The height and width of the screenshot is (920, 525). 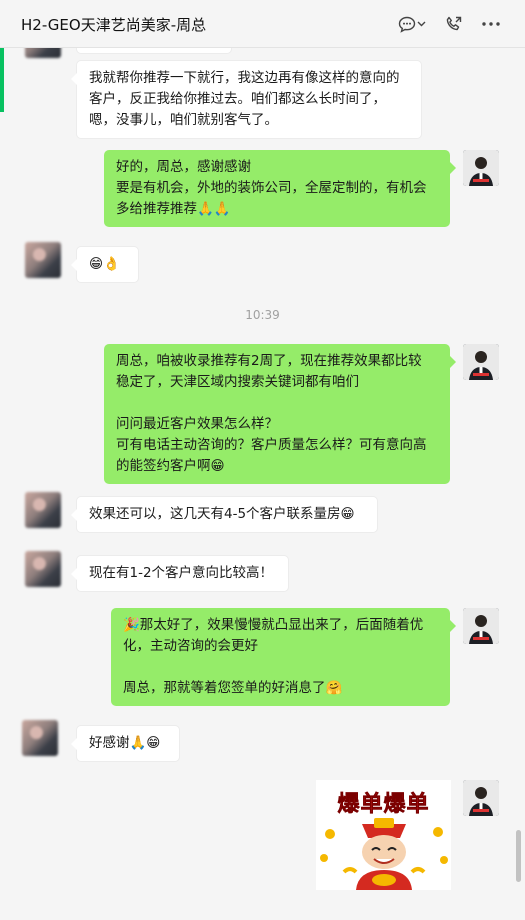 I want to click on chat-title: H2-GEO天津艺尚美家-周总, so click(x=114, y=25).